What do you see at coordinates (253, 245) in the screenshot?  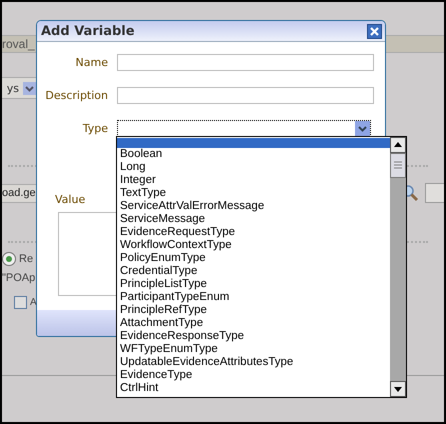 I see `dropdown-option: WorkflowContextType` at bounding box center [253, 245].